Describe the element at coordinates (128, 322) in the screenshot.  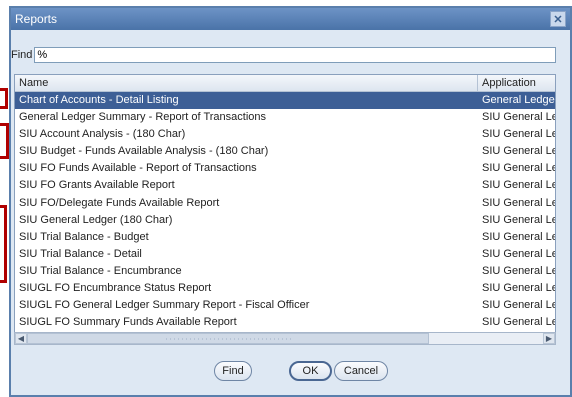
I see `report-name: SIUGL FO Summary Funds Available Report` at that location.